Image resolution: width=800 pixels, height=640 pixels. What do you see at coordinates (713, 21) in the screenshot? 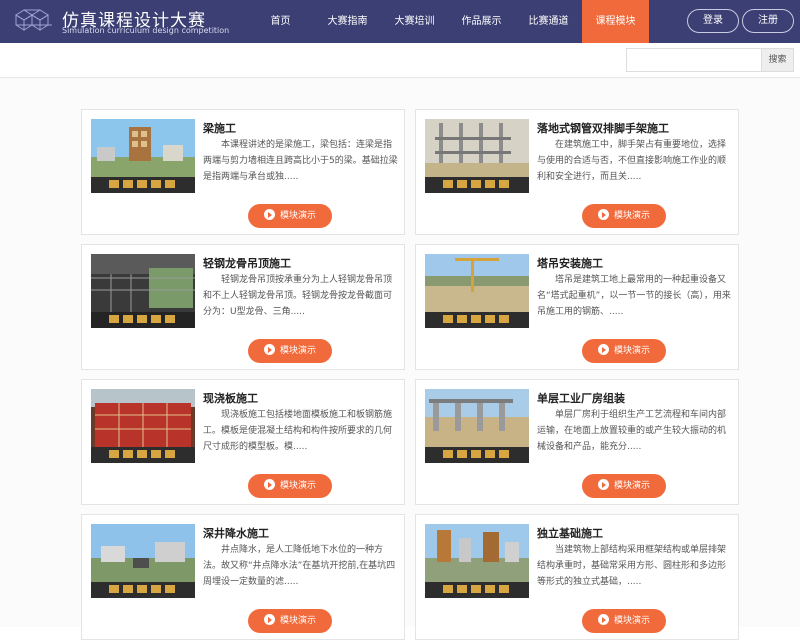
I see `login-button: 登录` at bounding box center [713, 21].